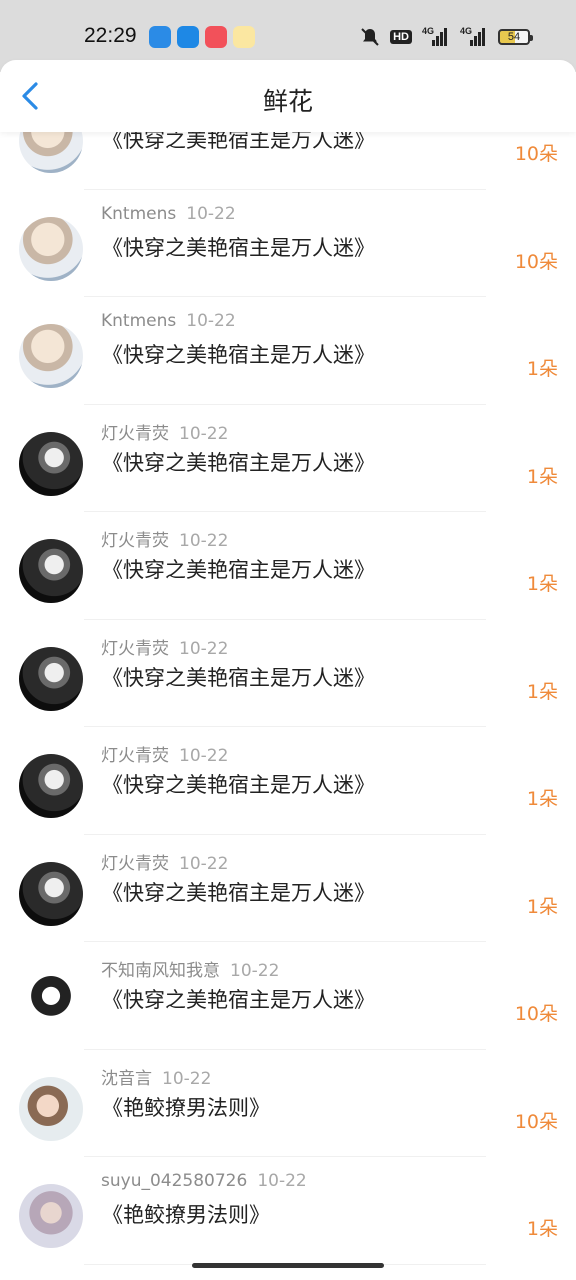 The image size is (576, 1280). Describe the element at coordinates (174, 1181) in the screenshot. I see `user-name: suyu_042580726` at that location.